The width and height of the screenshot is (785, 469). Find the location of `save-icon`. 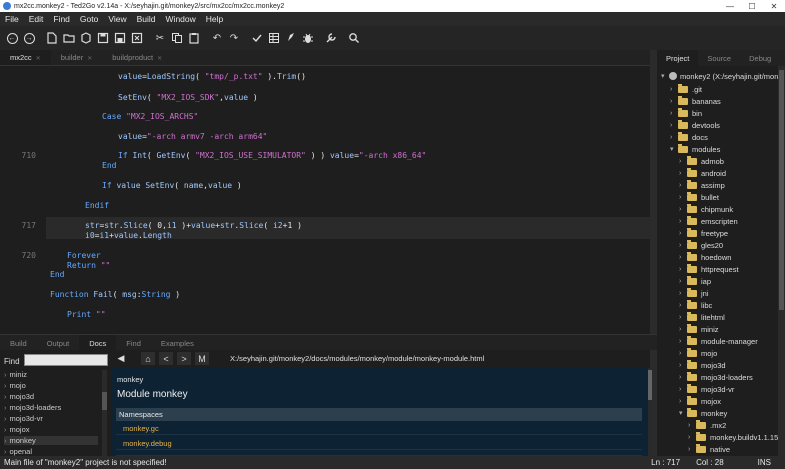

save-icon is located at coordinates (103, 38).